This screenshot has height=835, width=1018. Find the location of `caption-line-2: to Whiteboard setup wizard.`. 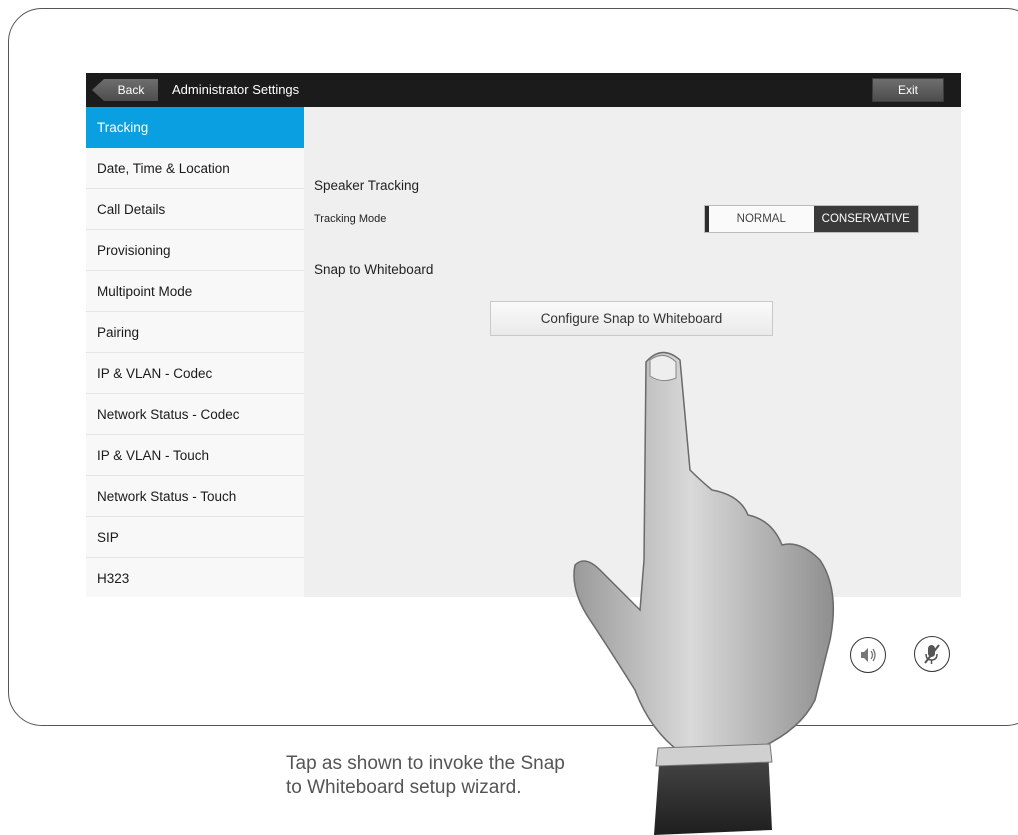

caption-line-2: to Whiteboard setup wizard. is located at coordinates (404, 787).